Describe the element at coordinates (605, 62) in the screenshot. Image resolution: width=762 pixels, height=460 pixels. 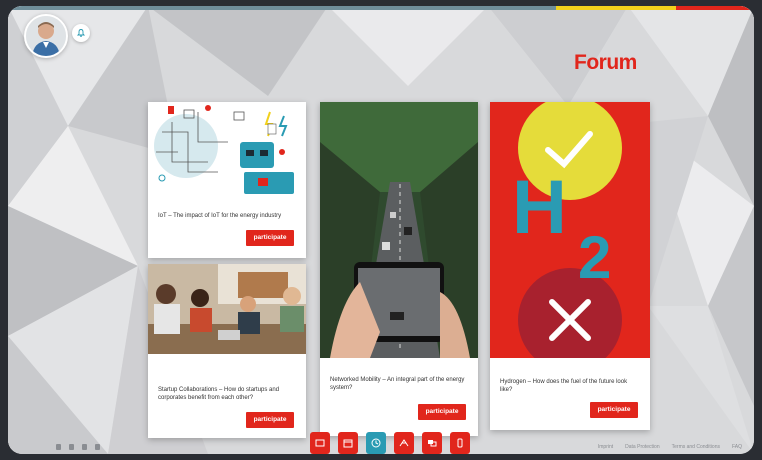
I see `page-title: Forum` at that location.